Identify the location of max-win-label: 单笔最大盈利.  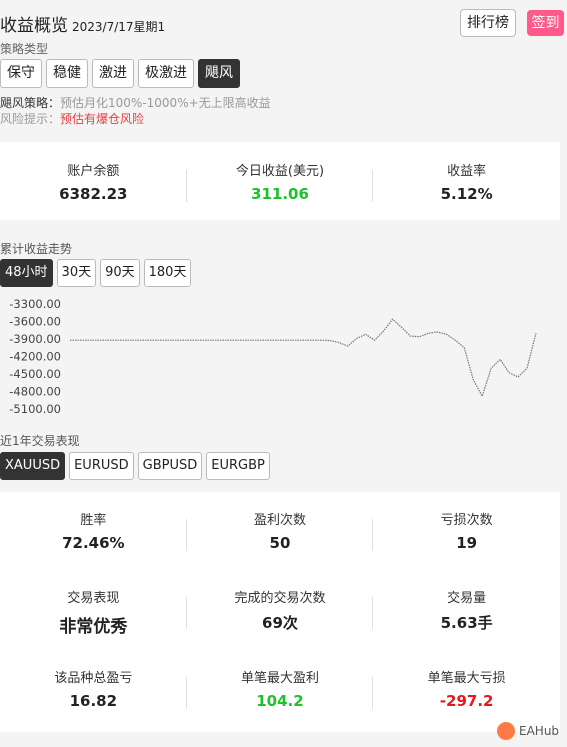
(279, 678).